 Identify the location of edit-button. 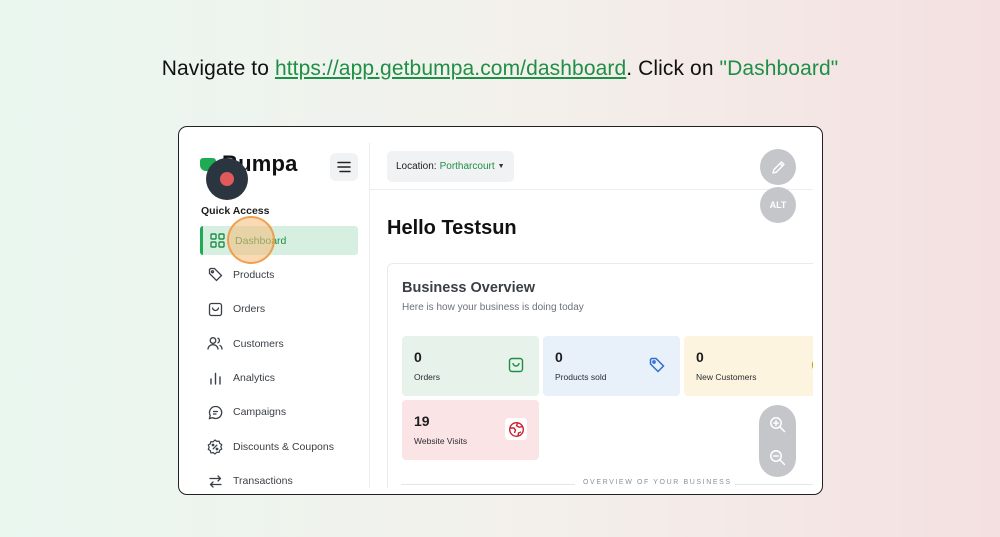
(778, 167).